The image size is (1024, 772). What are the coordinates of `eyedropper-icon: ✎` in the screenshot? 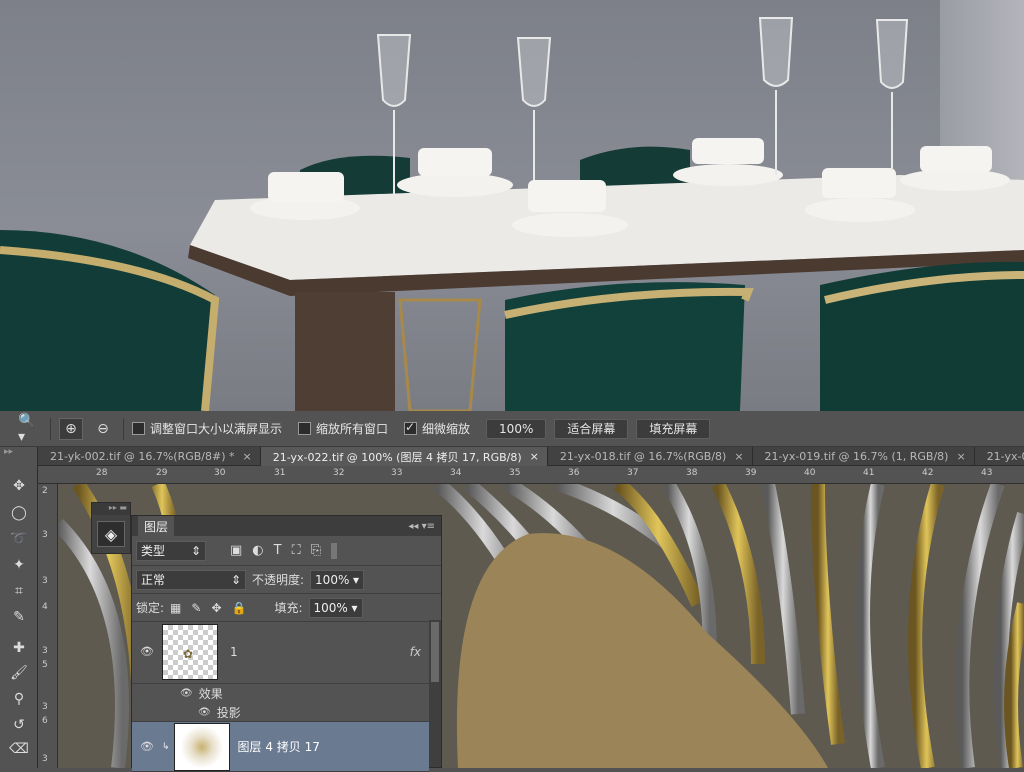 It's located at (19, 617).